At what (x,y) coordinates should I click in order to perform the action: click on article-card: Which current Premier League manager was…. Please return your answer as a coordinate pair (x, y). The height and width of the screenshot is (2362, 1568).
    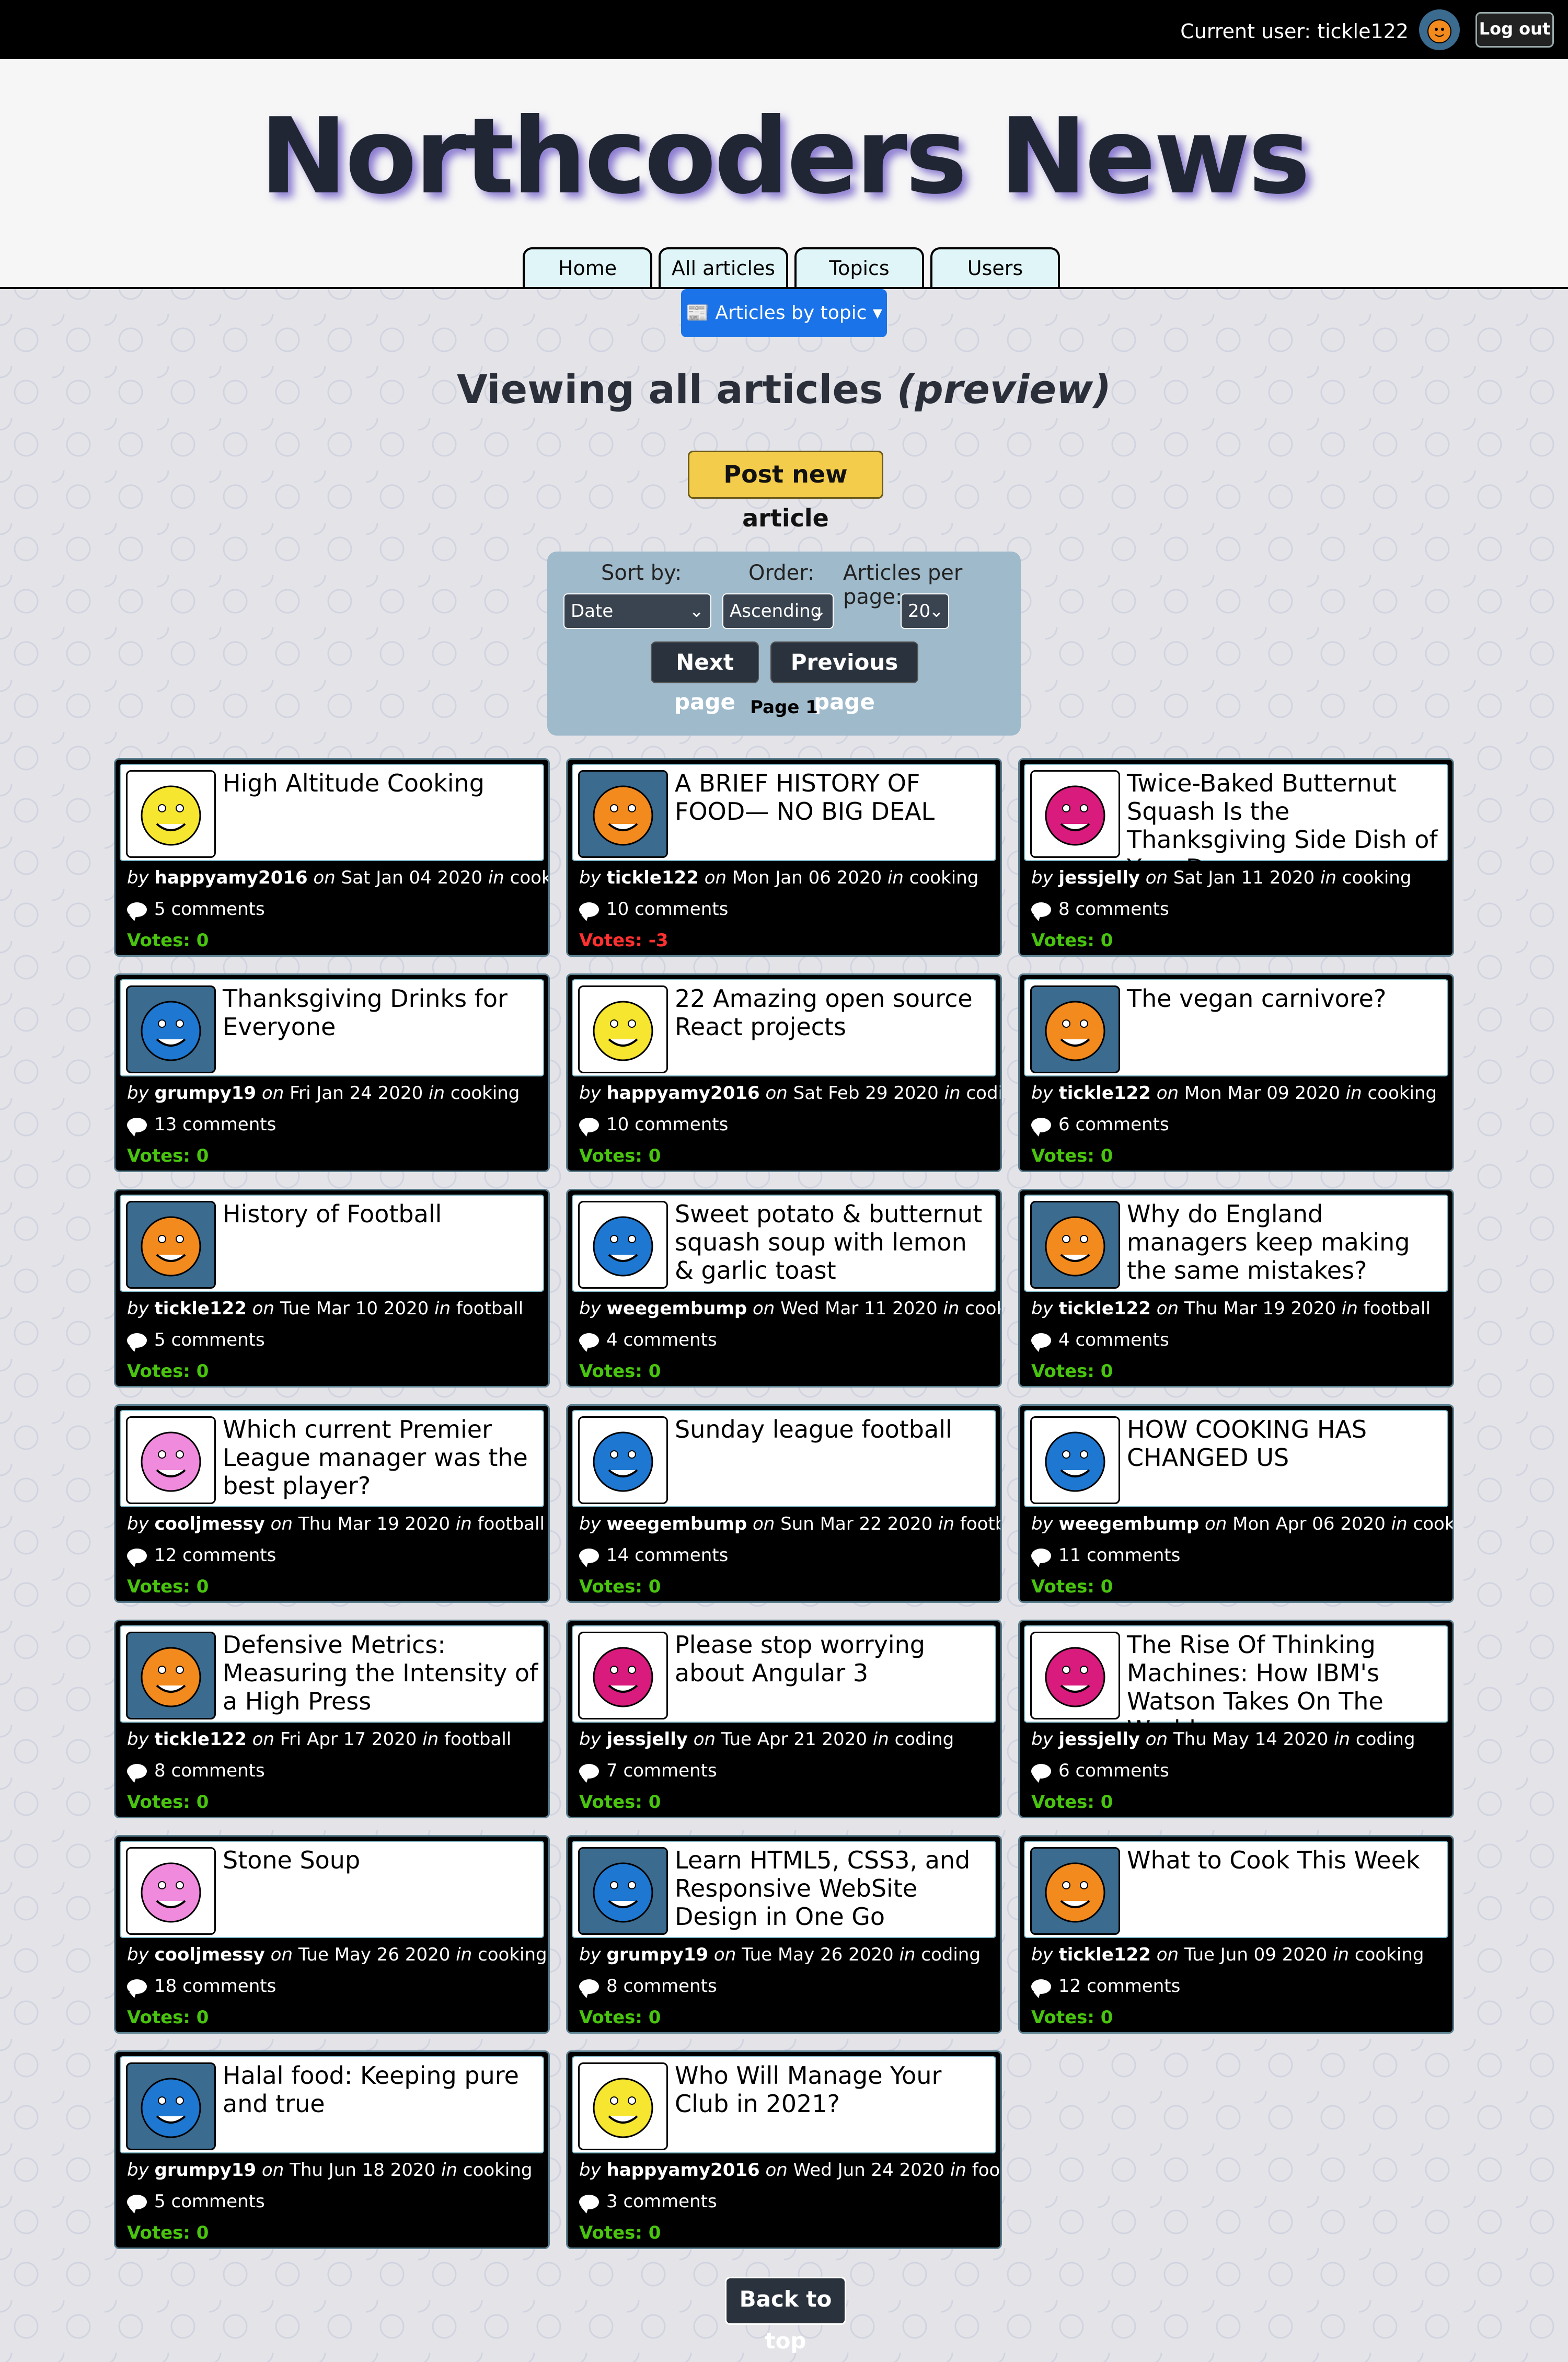
    Looking at the image, I should click on (332, 1503).